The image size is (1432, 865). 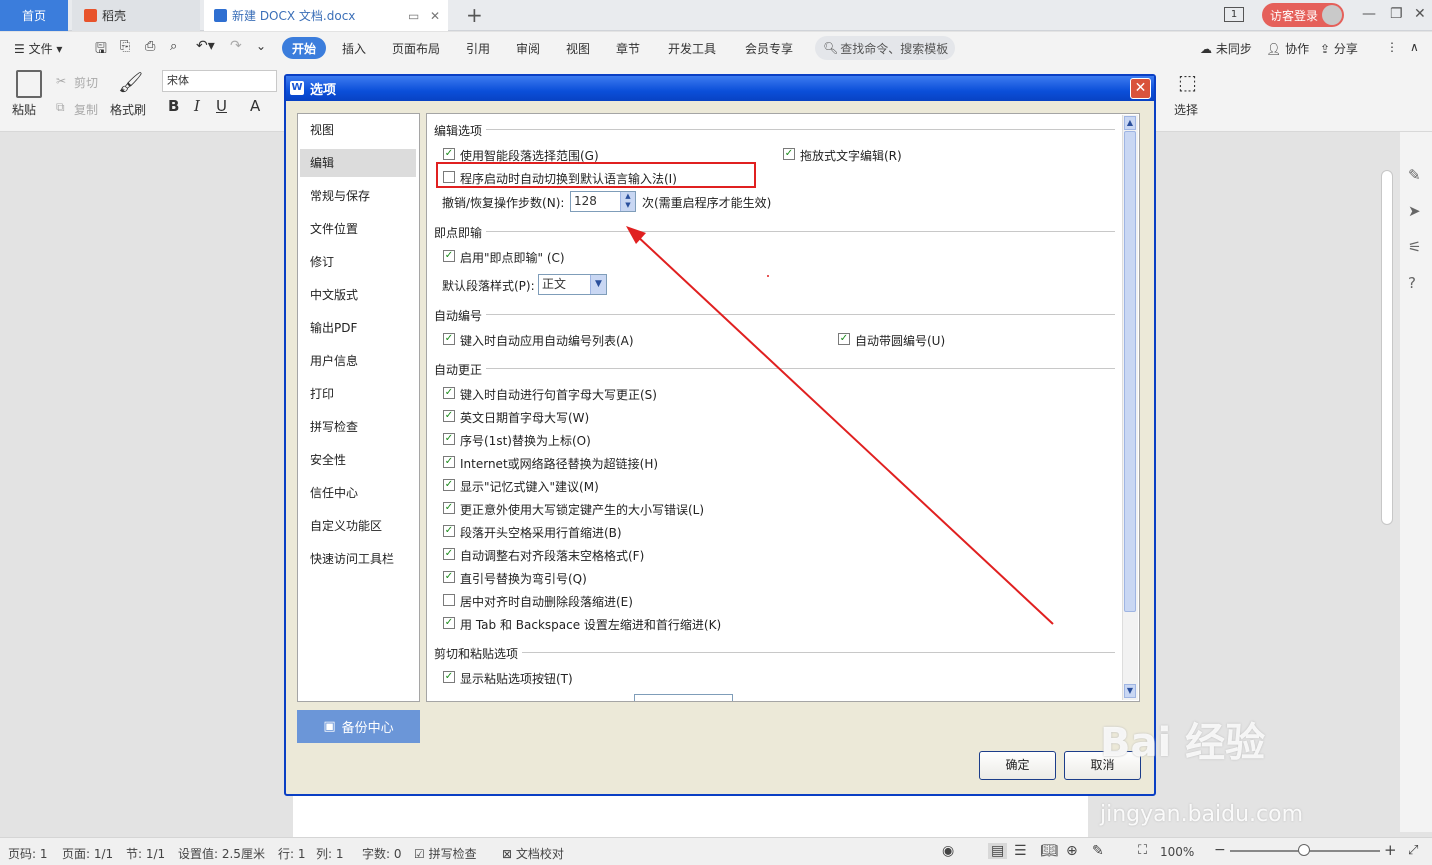 What do you see at coordinates (844, 429) in the screenshot?
I see `arrow-line` at bounding box center [844, 429].